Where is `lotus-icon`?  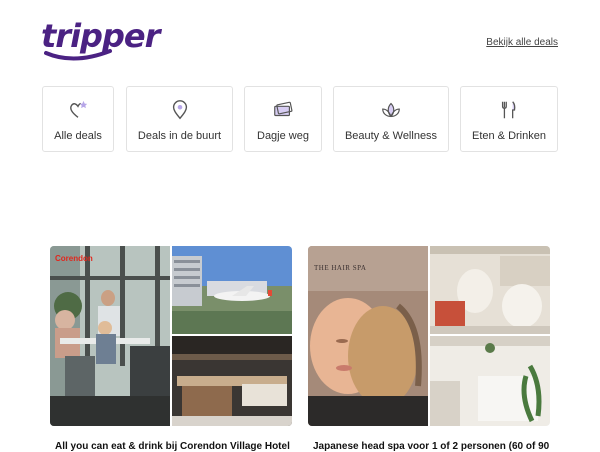
lotus-icon is located at coordinates (391, 110).